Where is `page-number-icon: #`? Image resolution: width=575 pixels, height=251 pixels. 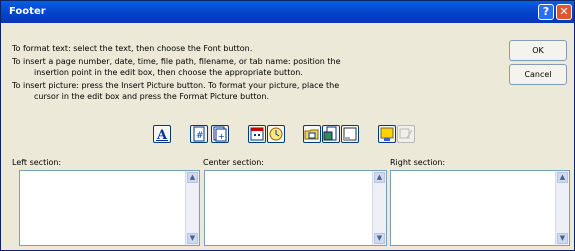 page-number-icon: # is located at coordinates (199, 134).